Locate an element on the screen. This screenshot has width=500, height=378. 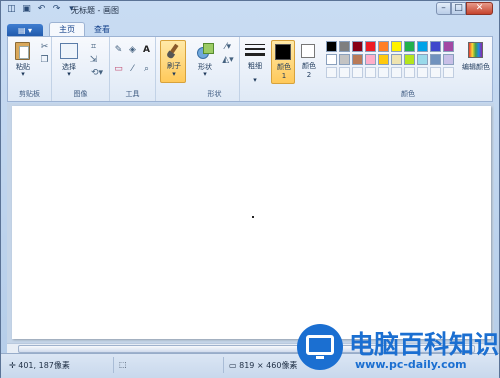
canvas-size-icon: ▭ is located at coordinates (233, 365).